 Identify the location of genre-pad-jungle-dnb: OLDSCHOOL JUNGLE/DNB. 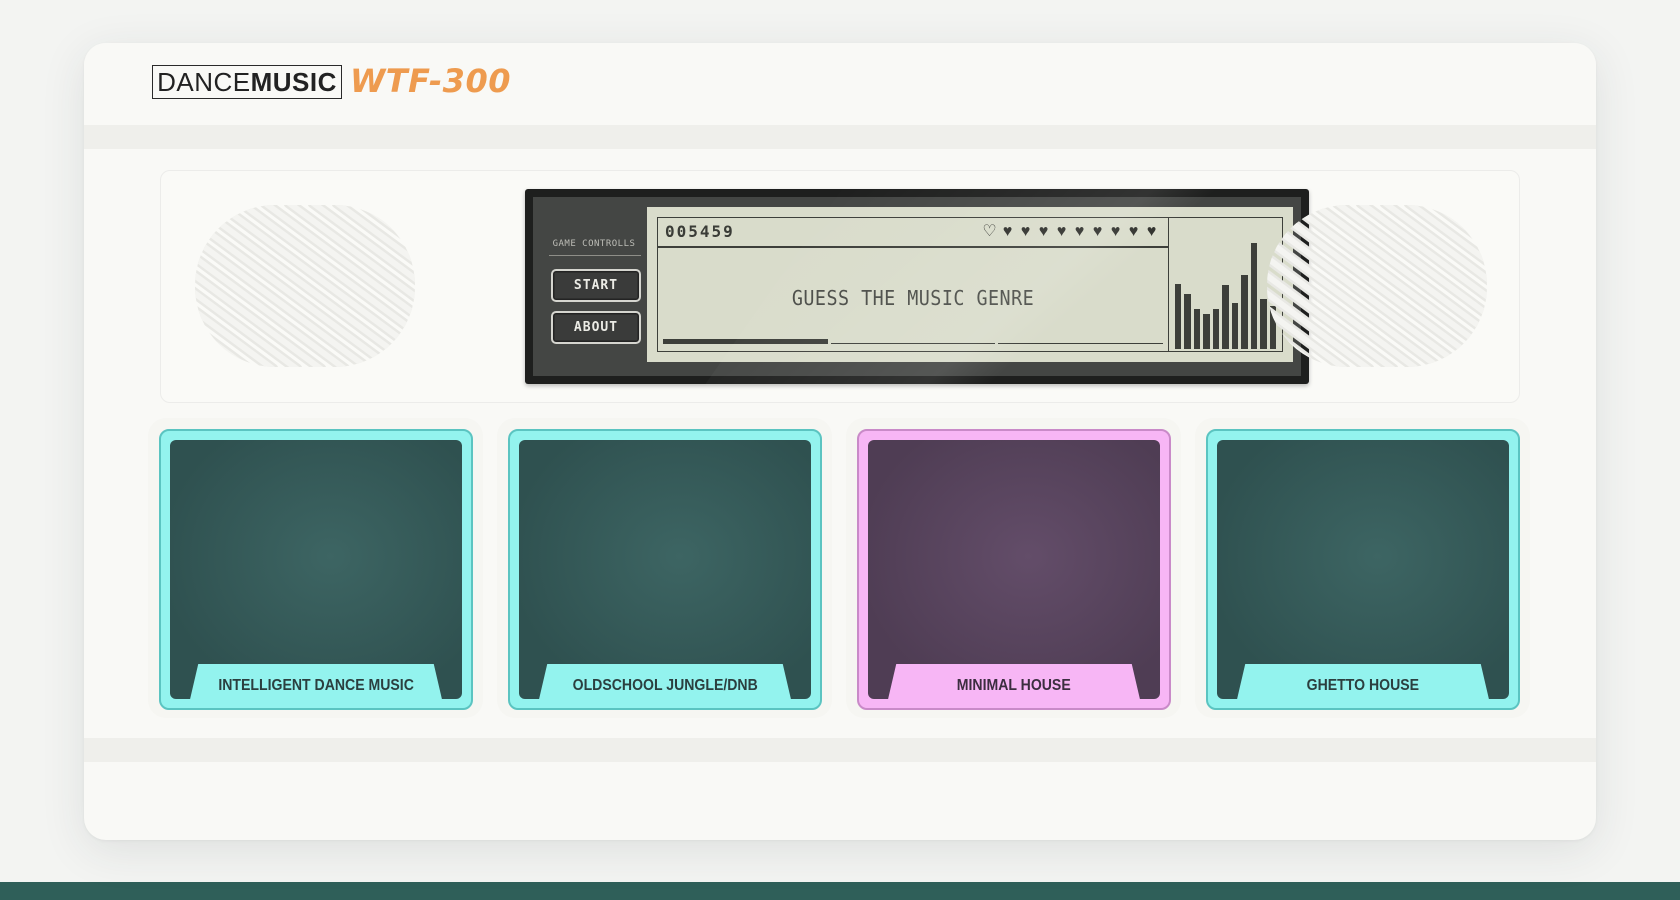
(665, 569).